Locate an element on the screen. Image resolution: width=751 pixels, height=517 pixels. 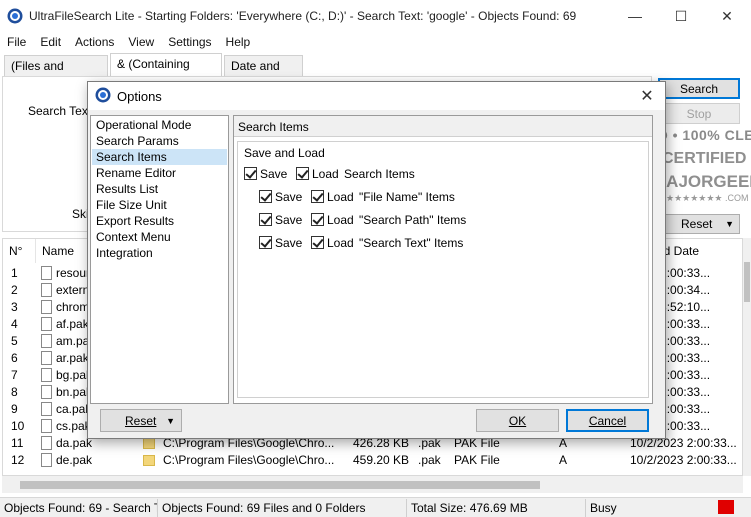
close-button: ✕ is located at coordinates (727, 16).